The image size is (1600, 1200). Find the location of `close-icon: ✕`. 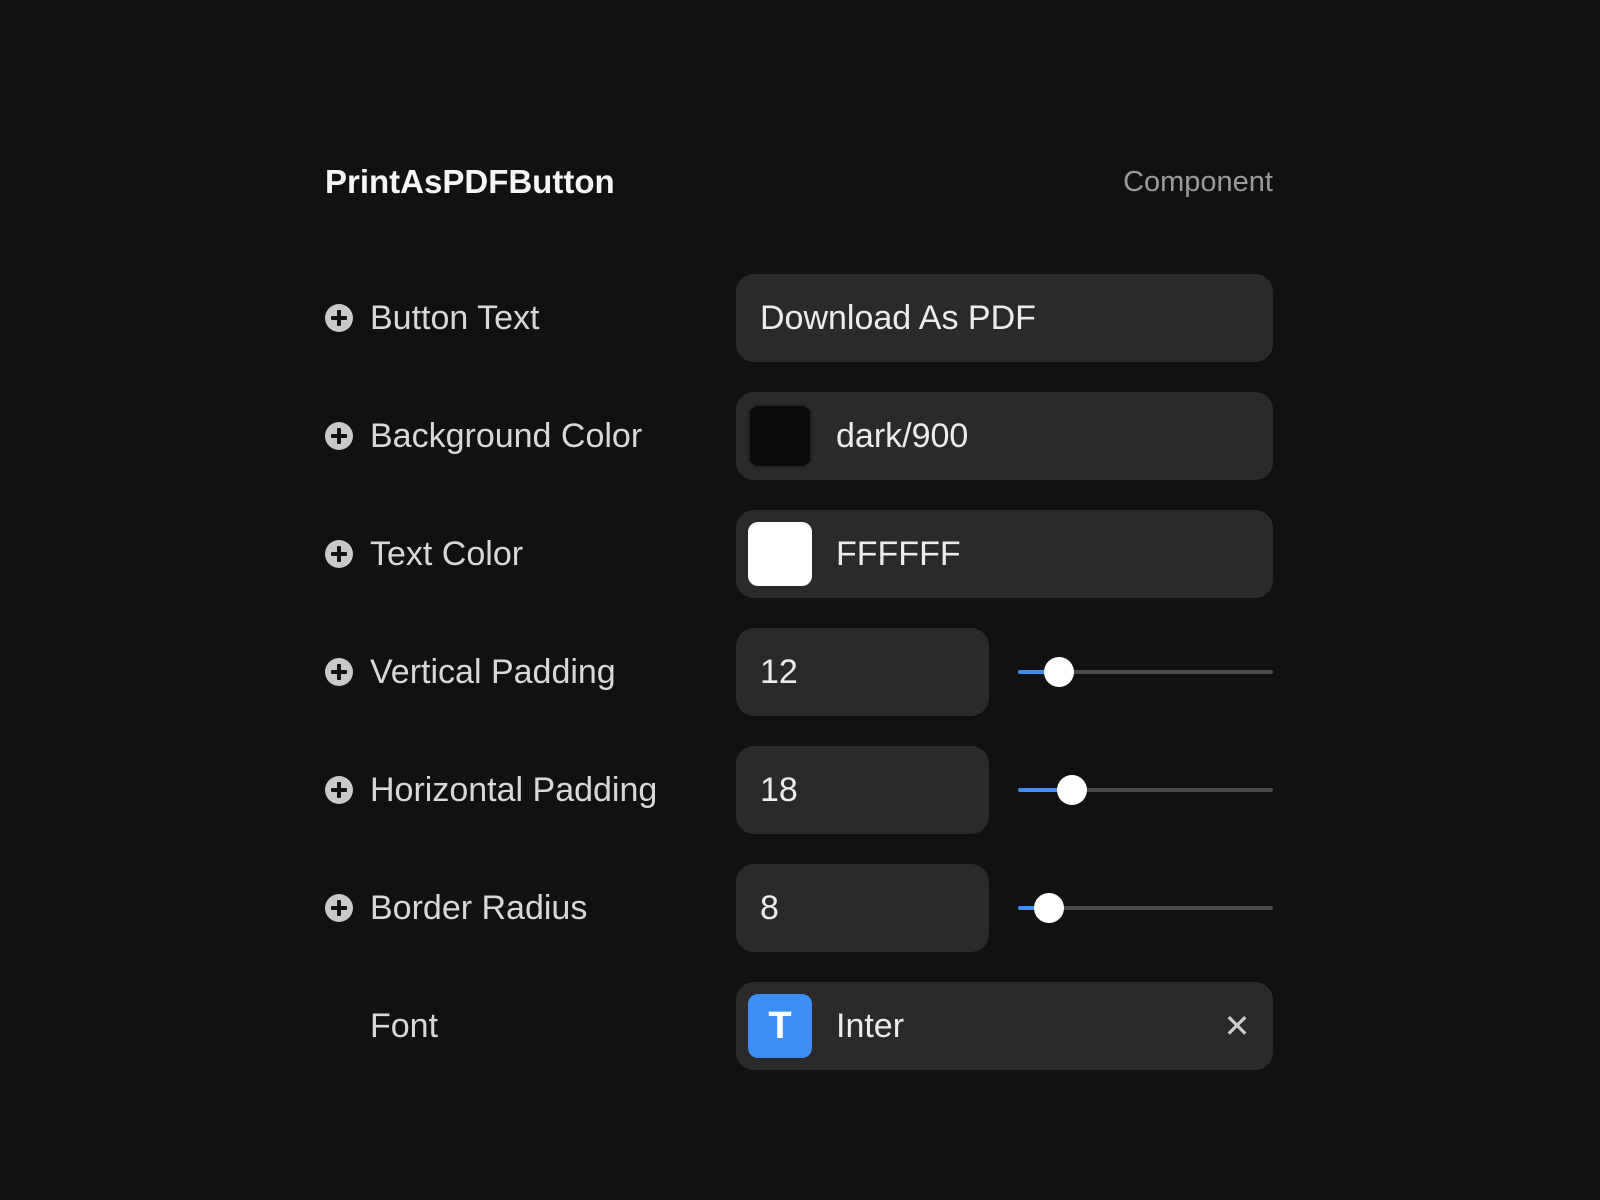

close-icon: ✕ is located at coordinates (1237, 1026).